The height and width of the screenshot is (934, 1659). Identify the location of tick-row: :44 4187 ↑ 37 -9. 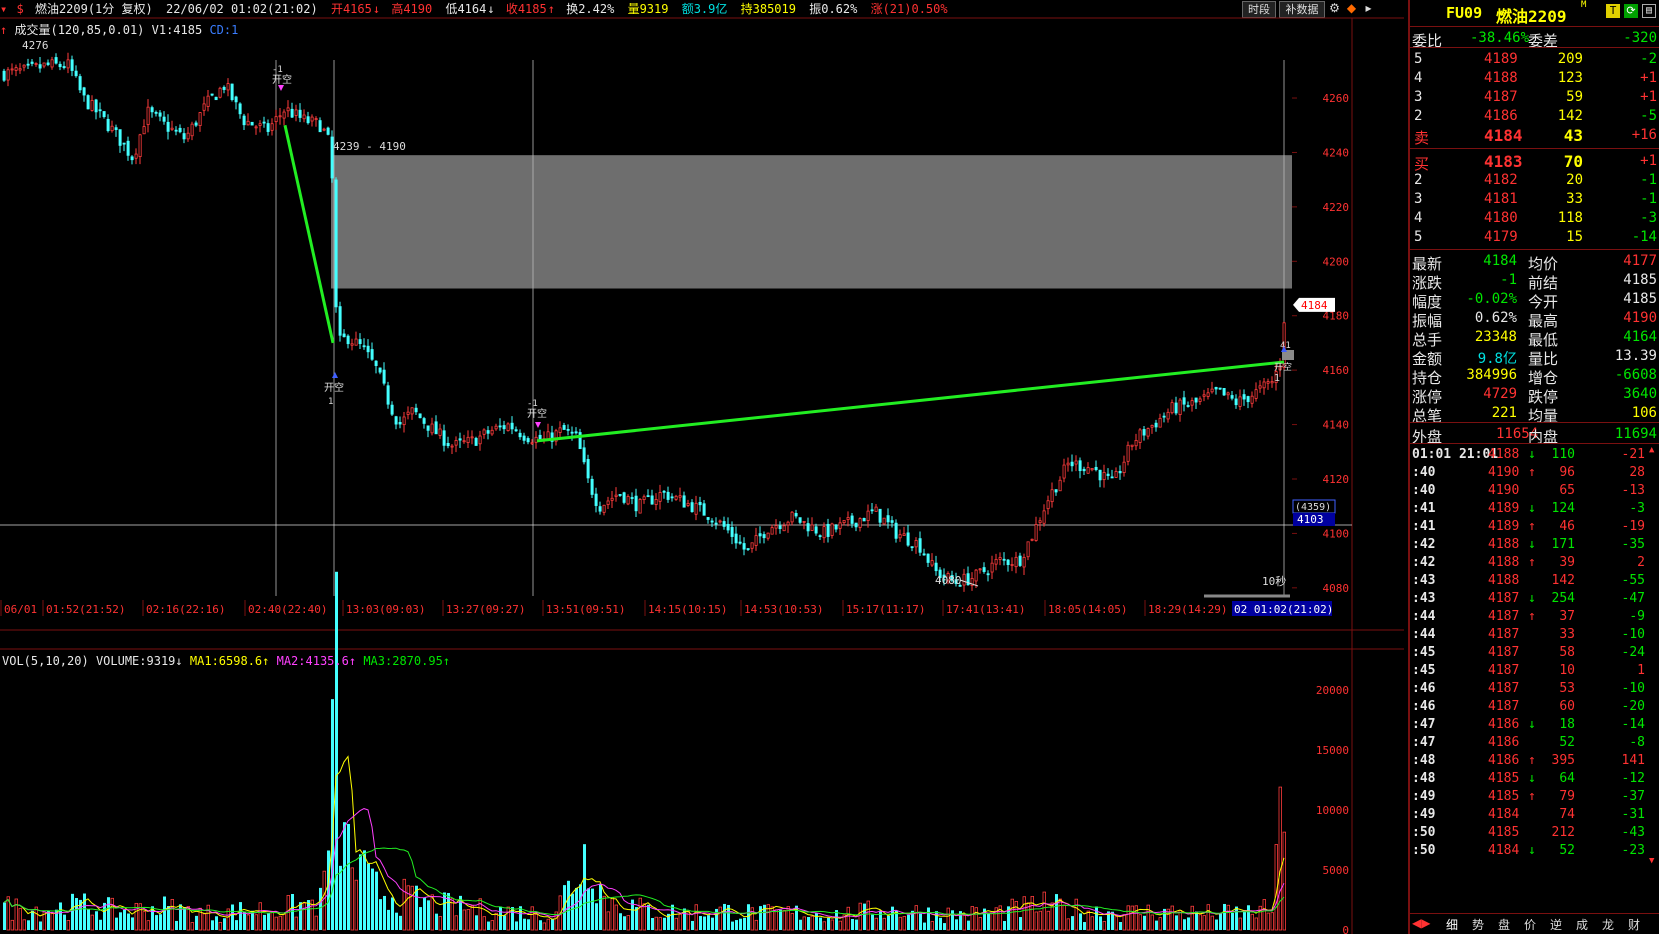
(1534, 617).